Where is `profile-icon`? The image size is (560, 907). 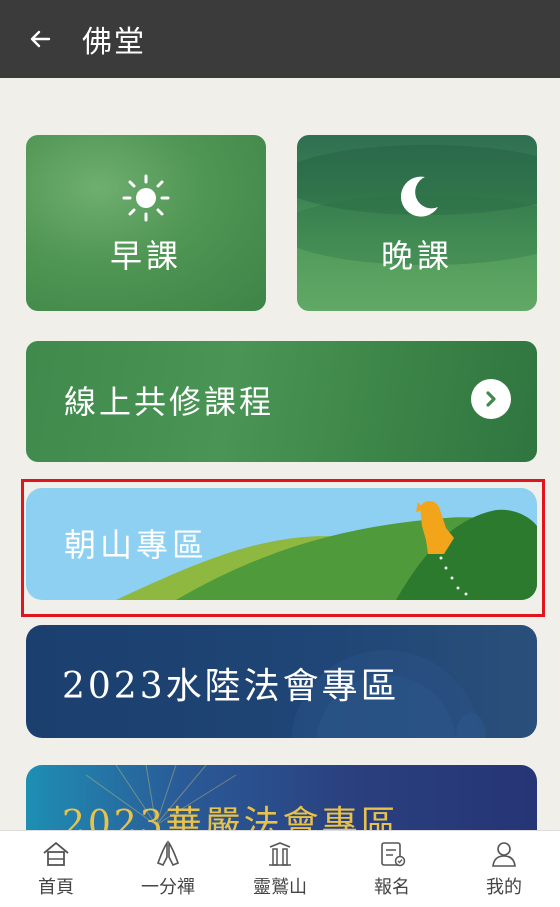
profile-icon is located at coordinates (504, 854).